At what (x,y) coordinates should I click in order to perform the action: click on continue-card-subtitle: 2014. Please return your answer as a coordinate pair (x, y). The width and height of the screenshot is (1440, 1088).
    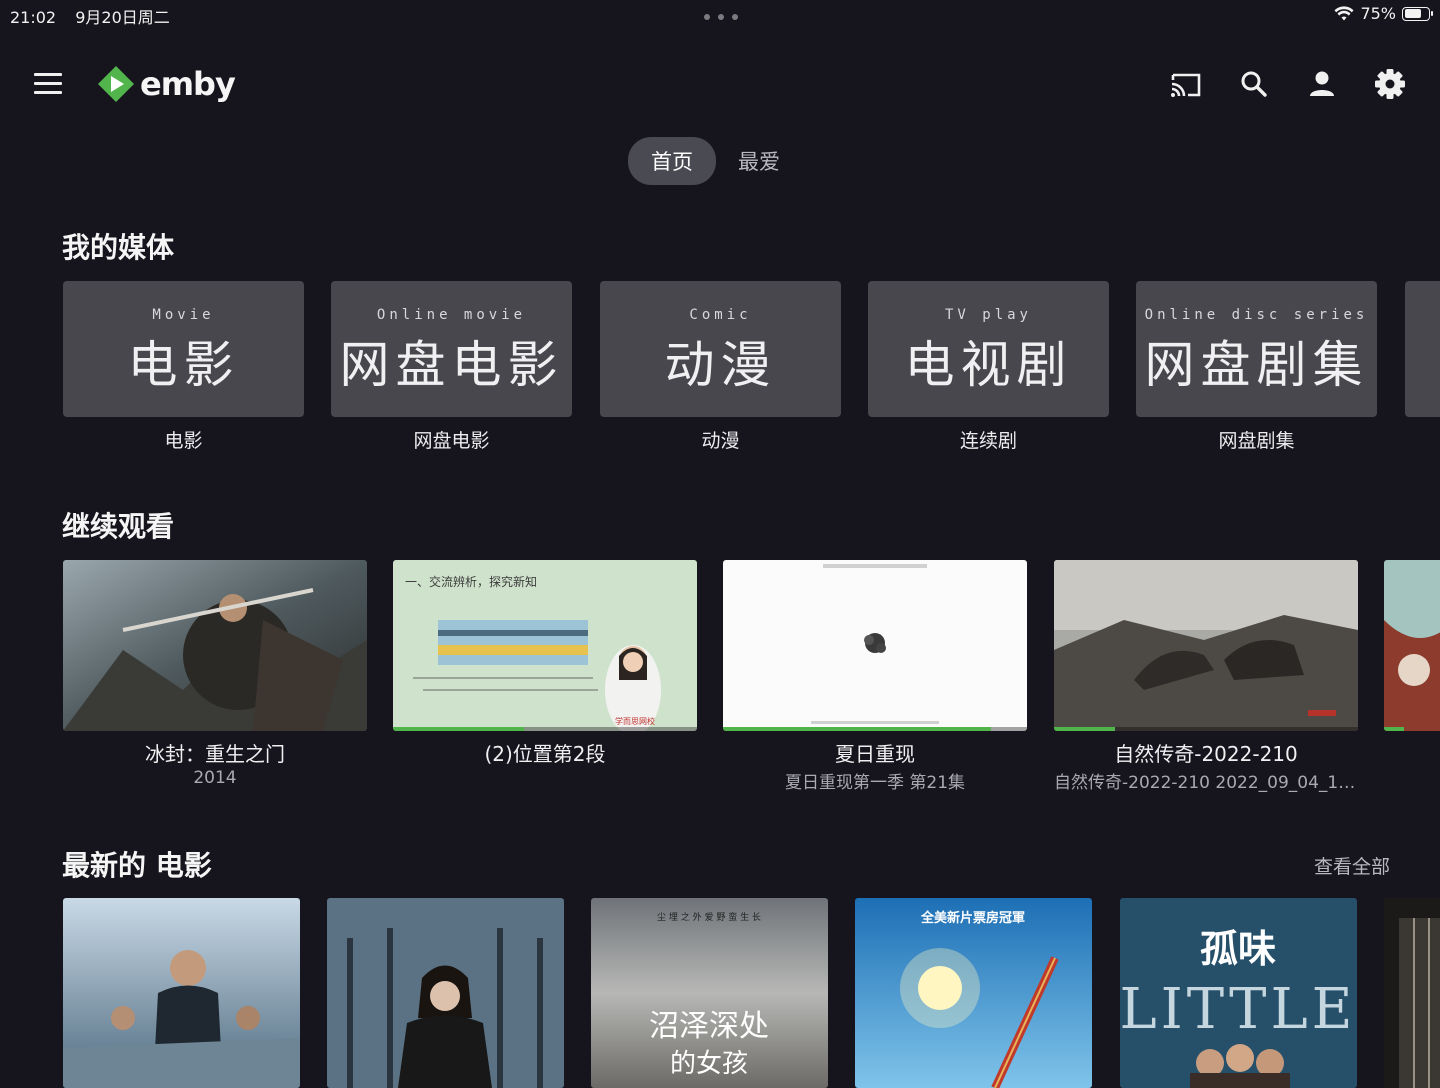
    Looking at the image, I should click on (215, 778).